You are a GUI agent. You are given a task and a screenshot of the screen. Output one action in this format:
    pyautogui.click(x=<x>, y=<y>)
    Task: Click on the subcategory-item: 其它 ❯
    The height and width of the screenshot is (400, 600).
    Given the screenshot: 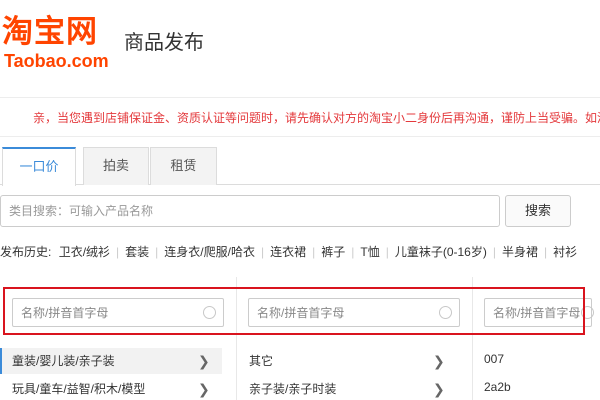 What is the action you would take?
    pyautogui.click(x=347, y=361)
    